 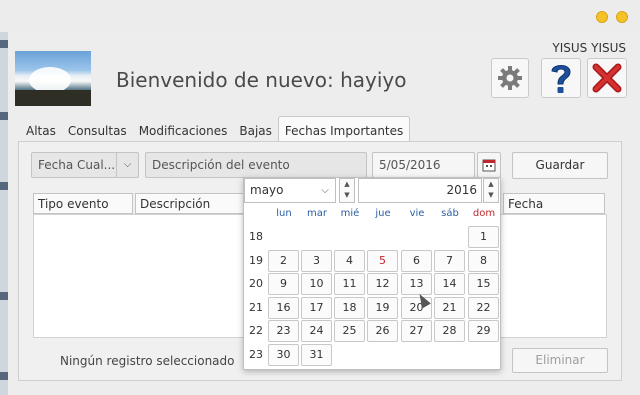 I want to click on calendar-day-button: 1, so click(x=483, y=237).